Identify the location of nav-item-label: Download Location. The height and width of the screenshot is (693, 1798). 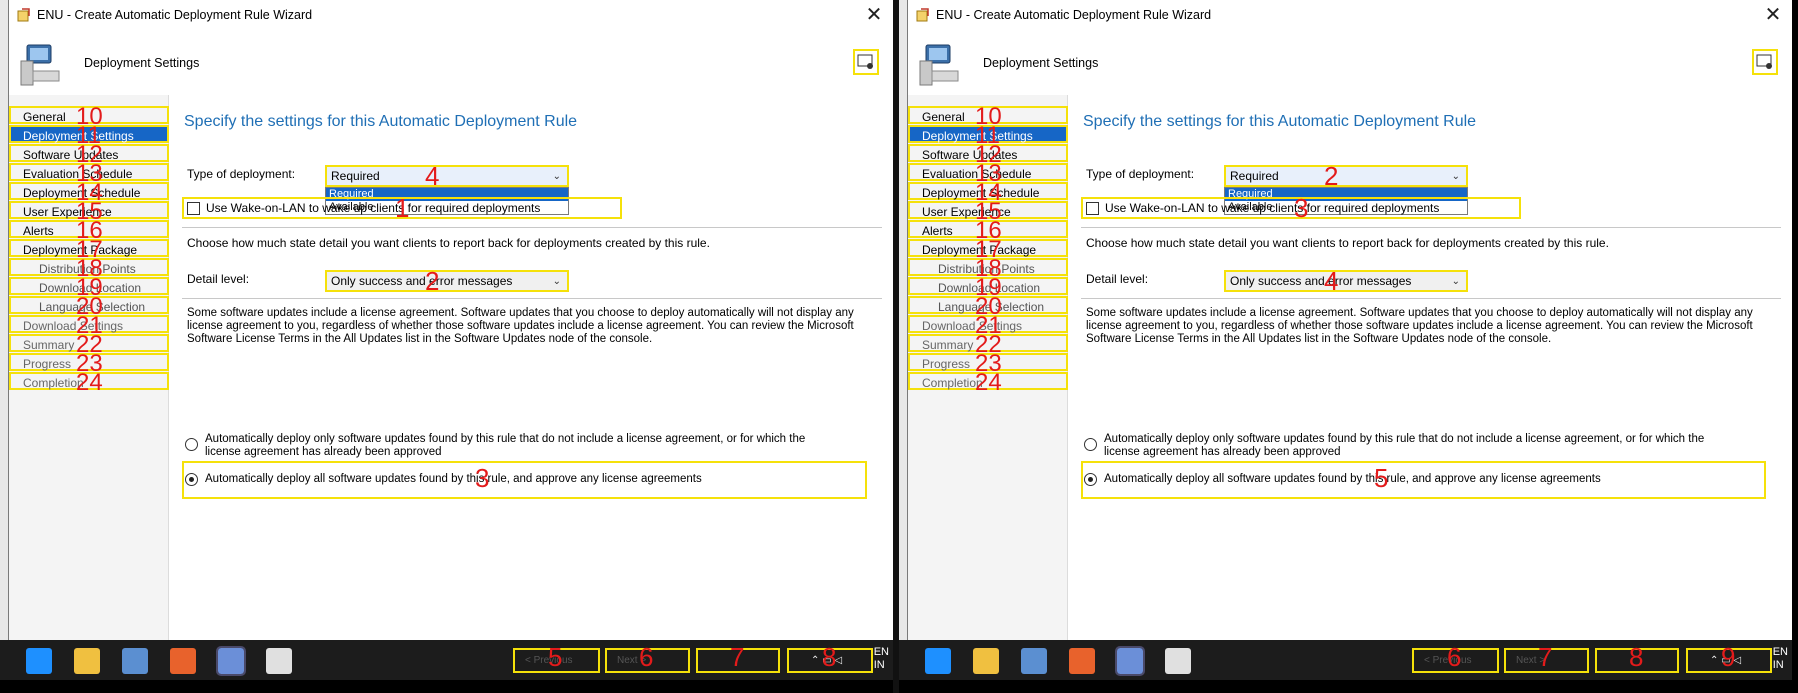
(90, 288).